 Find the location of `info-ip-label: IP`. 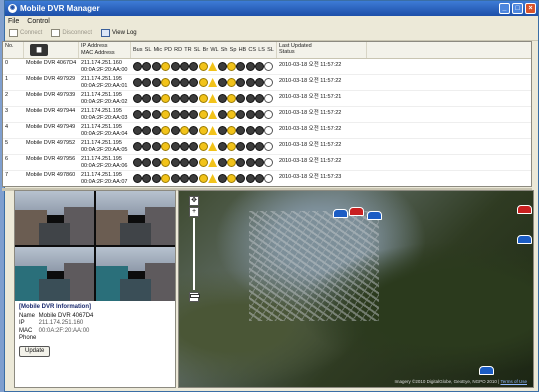

info-ip-label: IP is located at coordinates (22, 323).